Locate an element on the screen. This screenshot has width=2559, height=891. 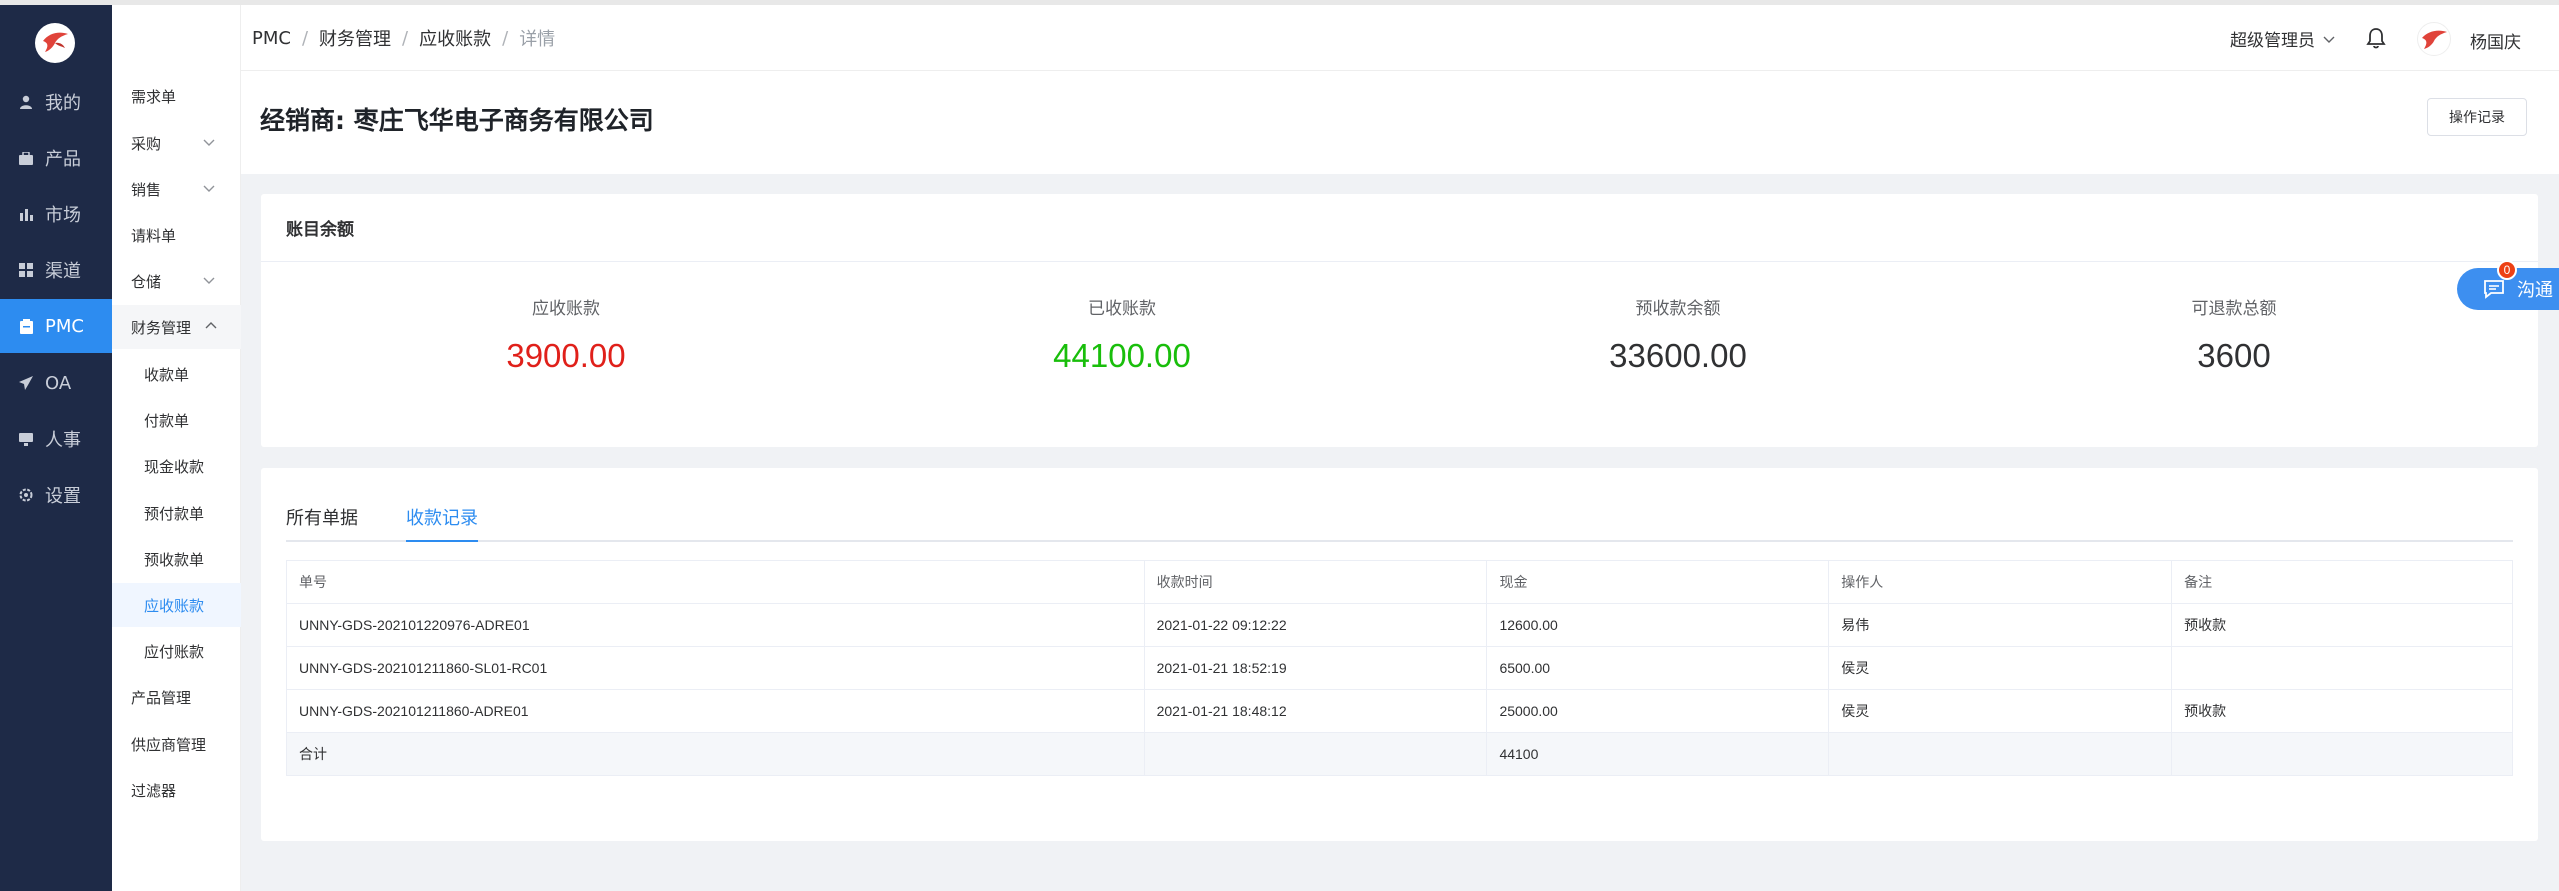
subnav-item-filter: 过滤器 is located at coordinates (176, 790).